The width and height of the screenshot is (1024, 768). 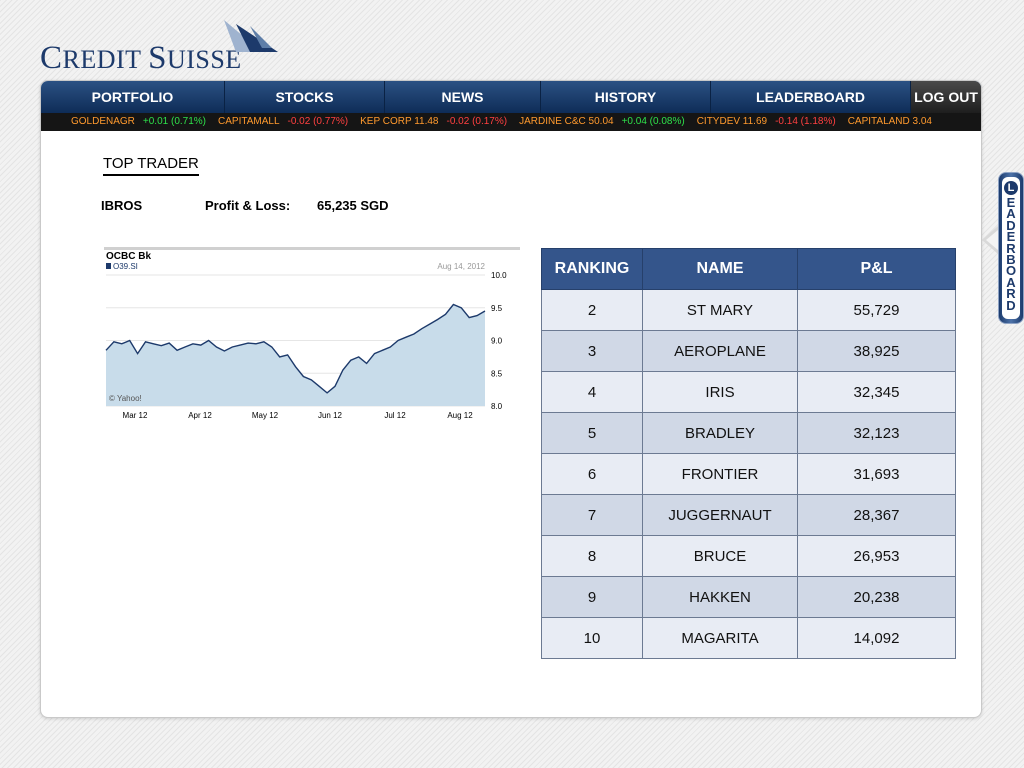 I want to click on logout-button: LOG OUT, so click(x=946, y=97).